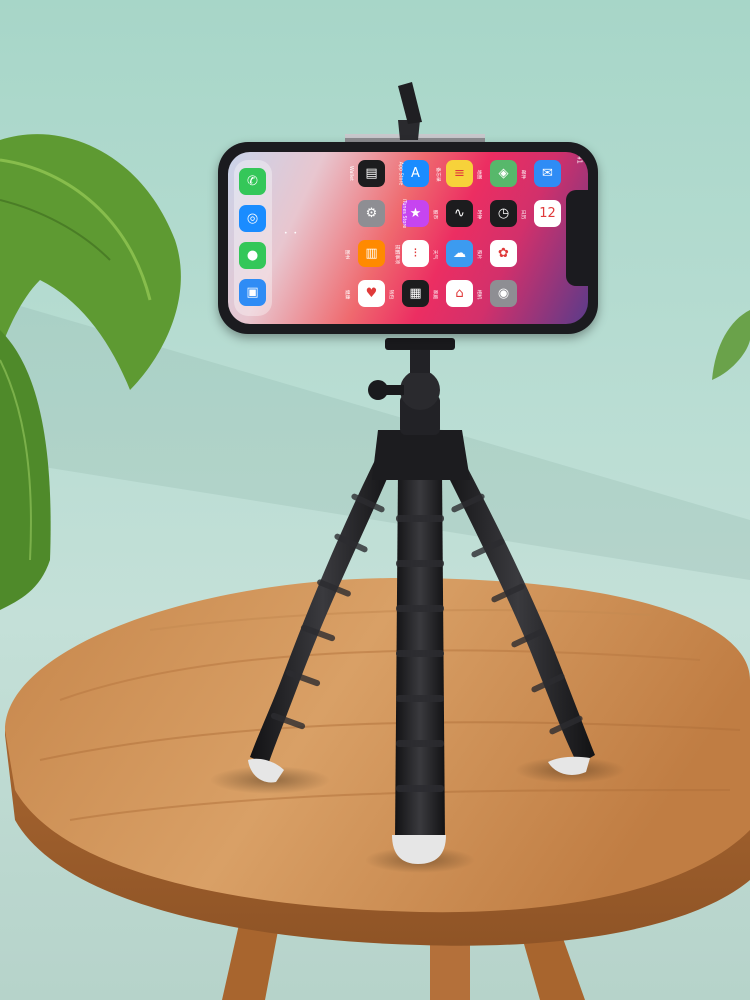 This screenshot has width=750, height=1000. What do you see at coordinates (435, 294) in the screenshot?
I see `app-label: 家庭` at bounding box center [435, 294].